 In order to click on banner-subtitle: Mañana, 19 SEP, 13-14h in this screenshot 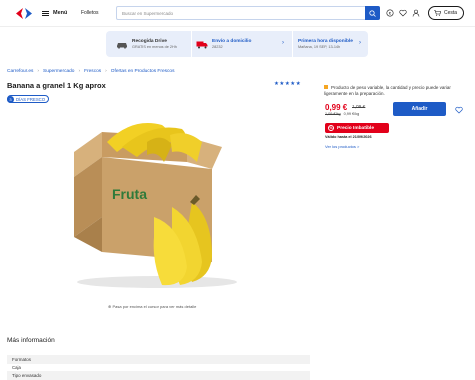, I will do `click(319, 47)`.